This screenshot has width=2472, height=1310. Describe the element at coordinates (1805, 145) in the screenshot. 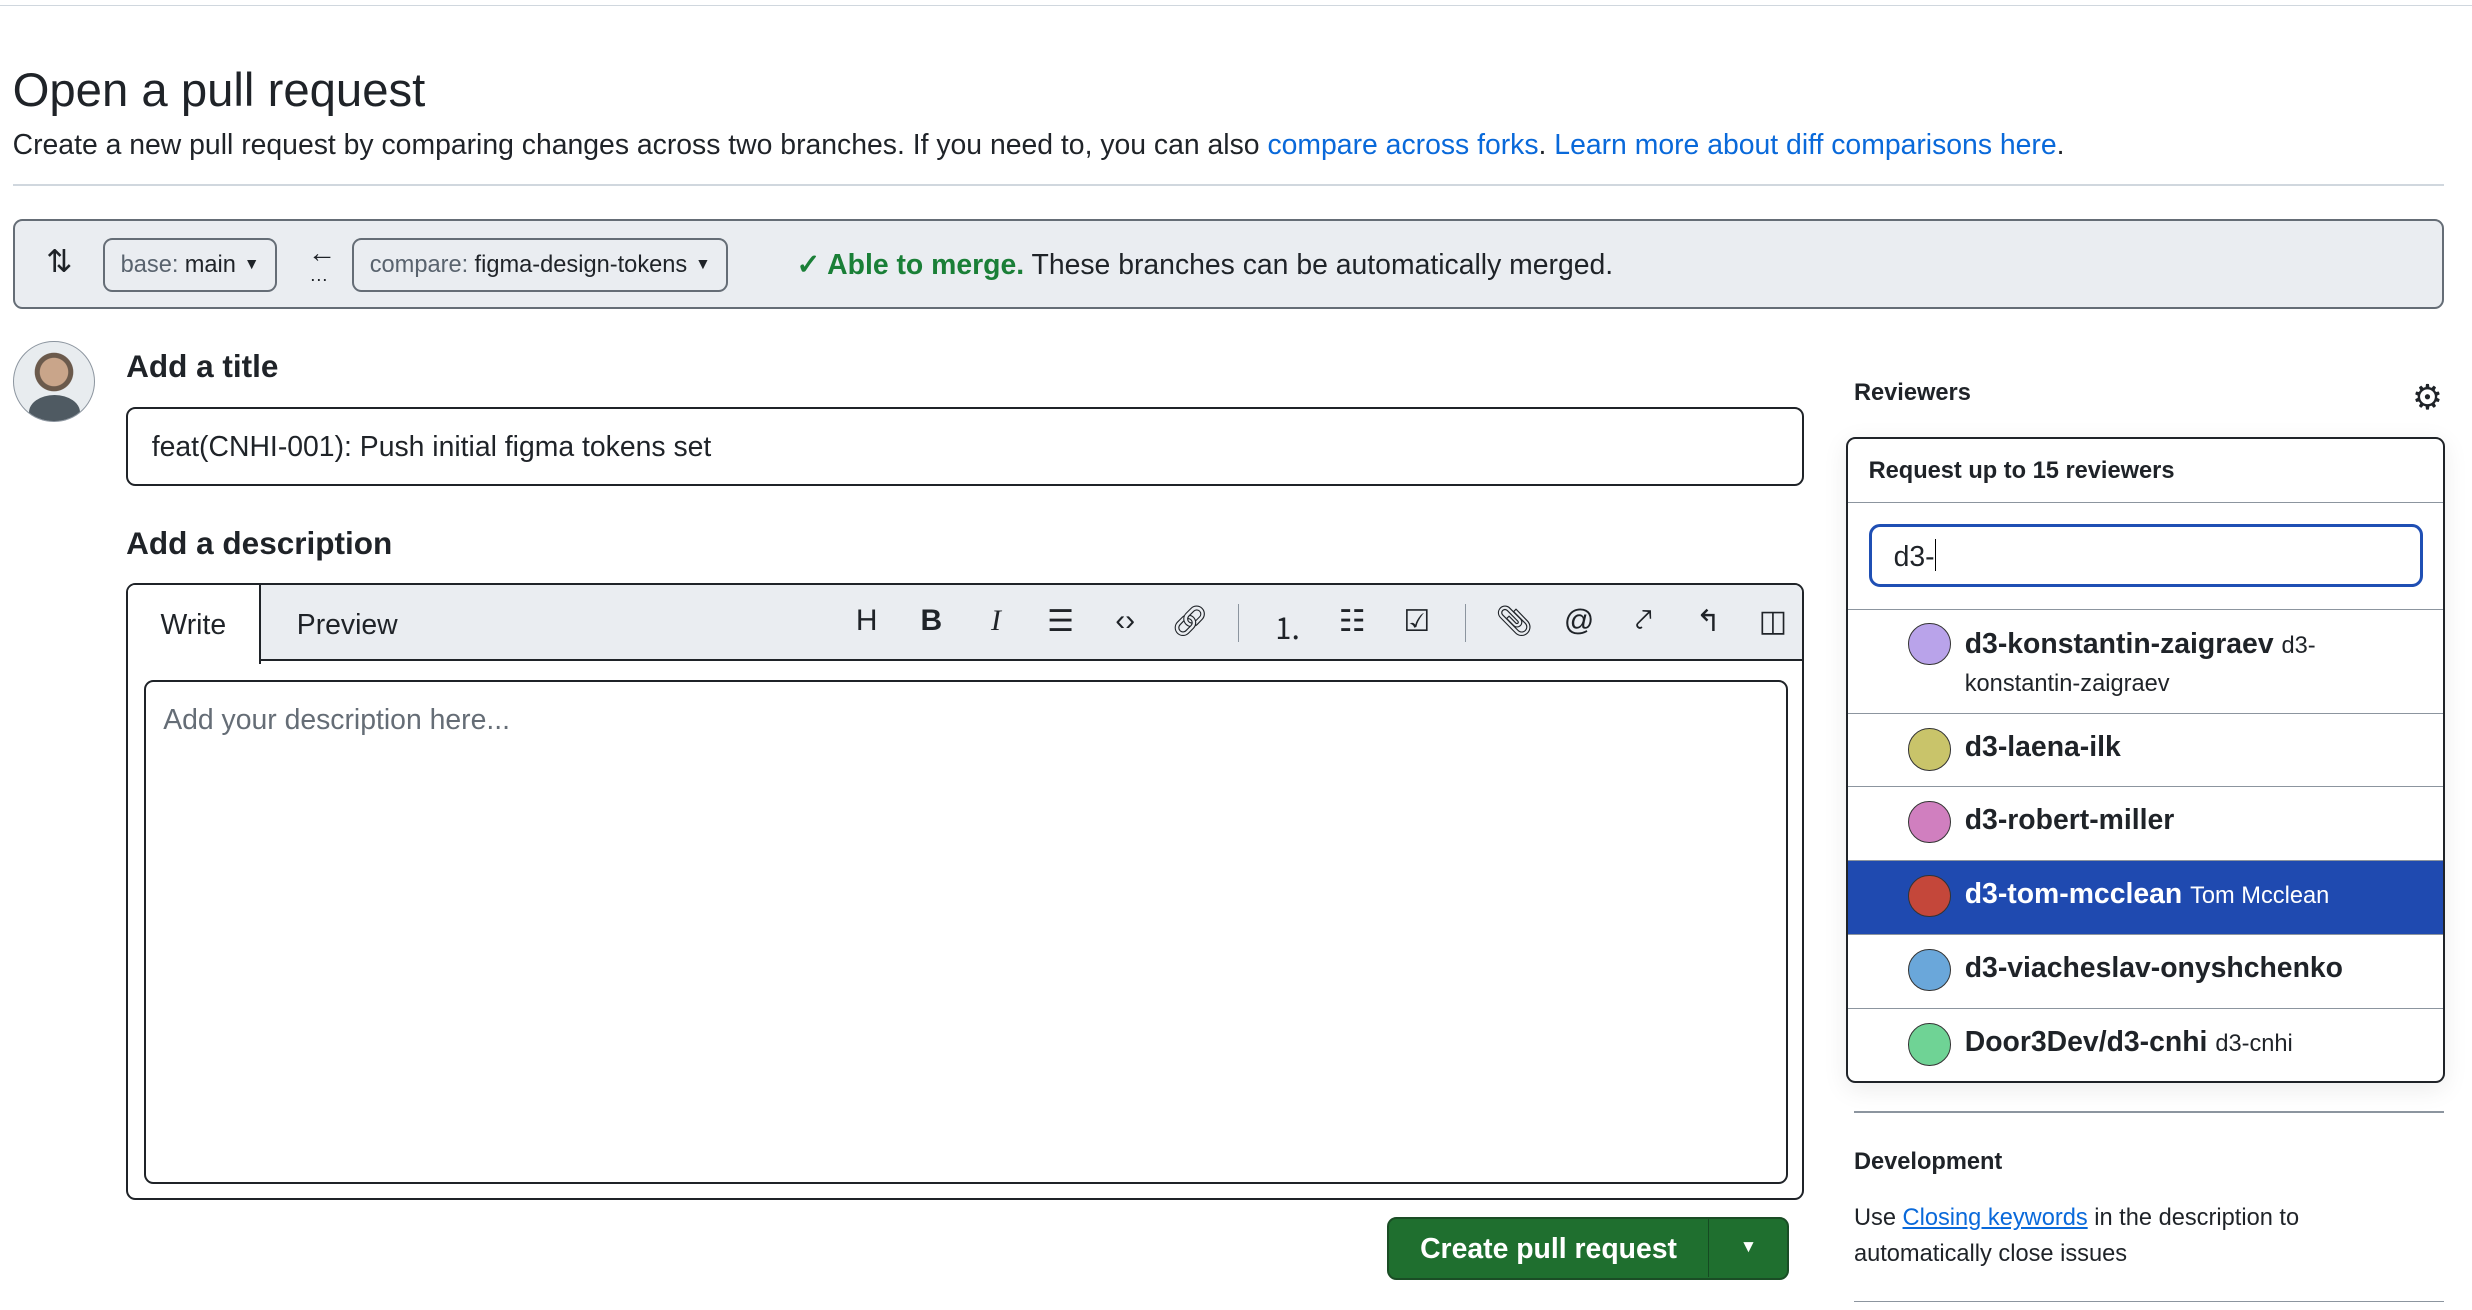

I see `learn-more-link: Learn more about diff comparisons here` at that location.